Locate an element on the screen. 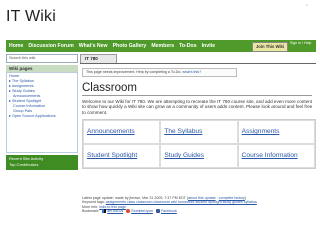 The height and width of the screenshot is (240, 320). delicious-icon is located at coordinates (104, 211).